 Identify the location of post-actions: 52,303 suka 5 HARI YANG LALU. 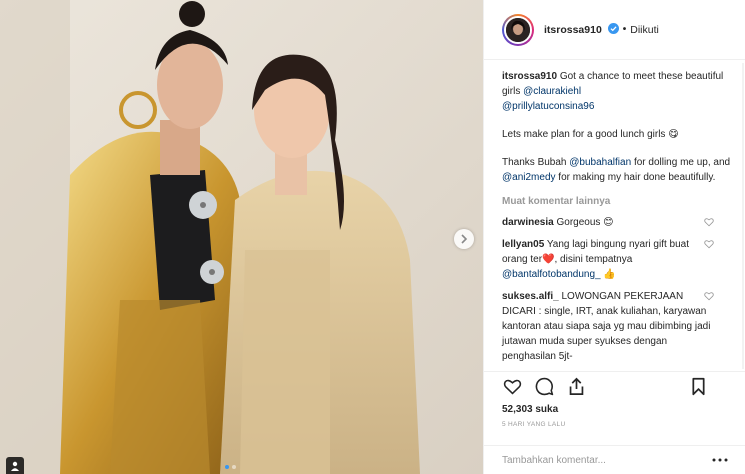
(614, 399).